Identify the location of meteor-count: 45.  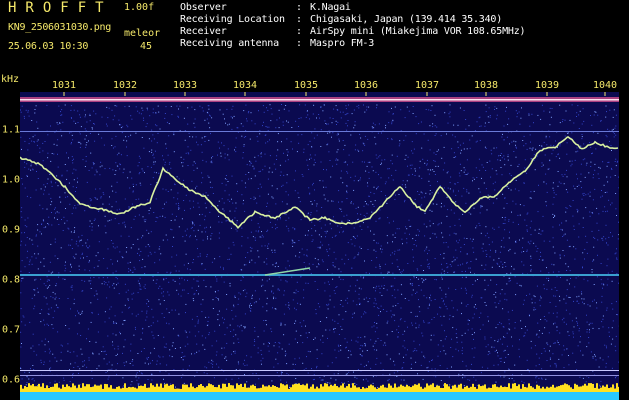
(146, 46).